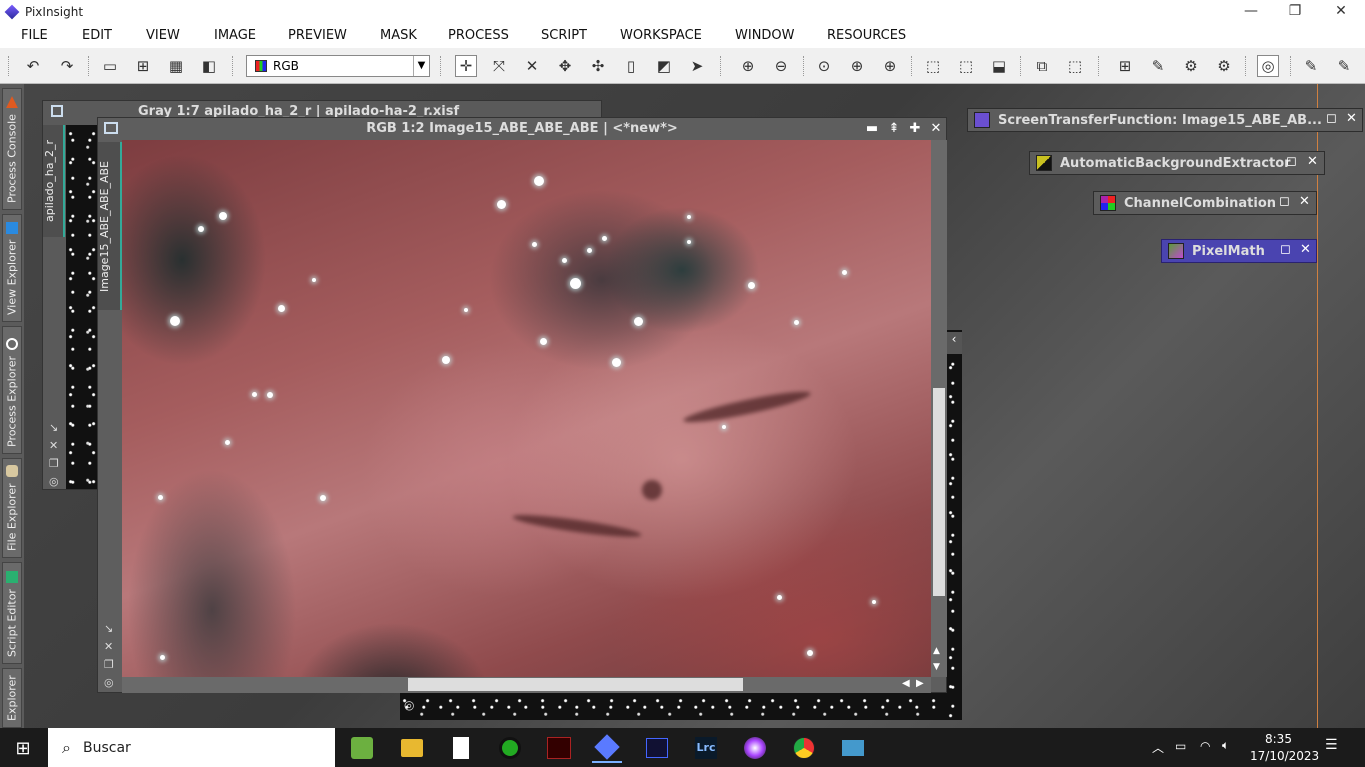 The width and height of the screenshot is (1365, 767). What do you see at coordinates (559, 748) in the screenshot?
I see `graph-app-icon` at bounding box center [559, 748].